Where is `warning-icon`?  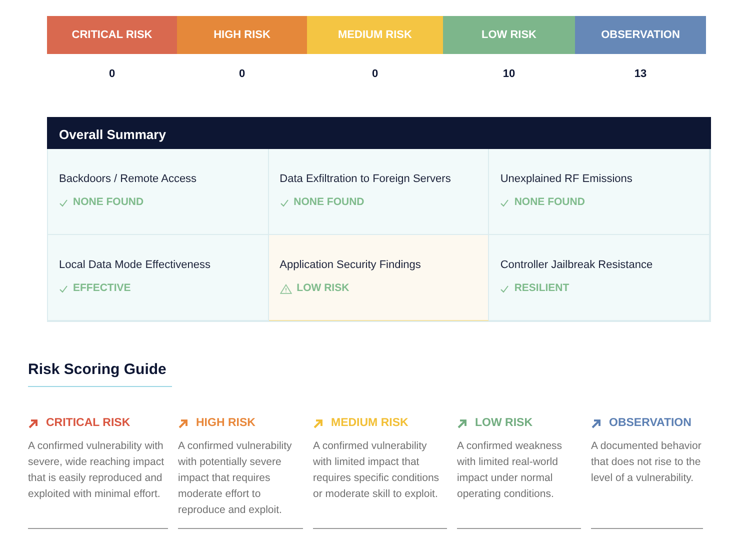
warning-icon is located at coordinates (286, 289).